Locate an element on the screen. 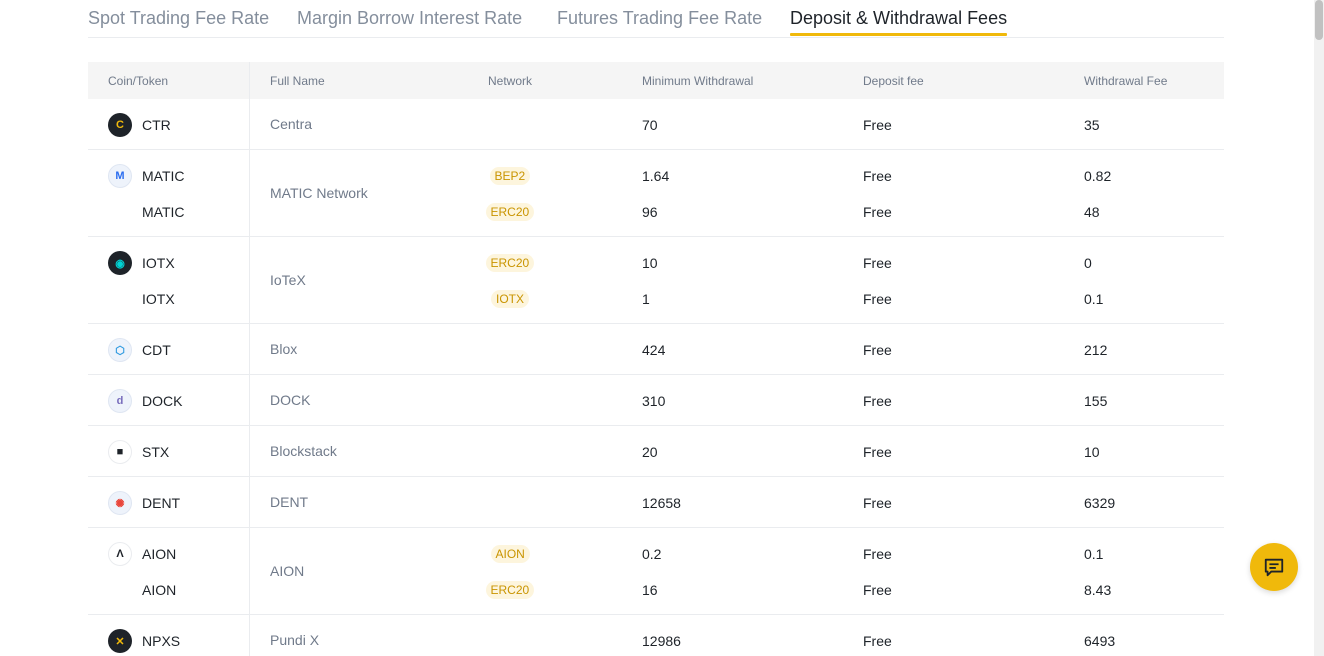 The width and height of the screenshot is (1324, 656). minimum-withdrawal: 96 is located at coordinates (650, 212).